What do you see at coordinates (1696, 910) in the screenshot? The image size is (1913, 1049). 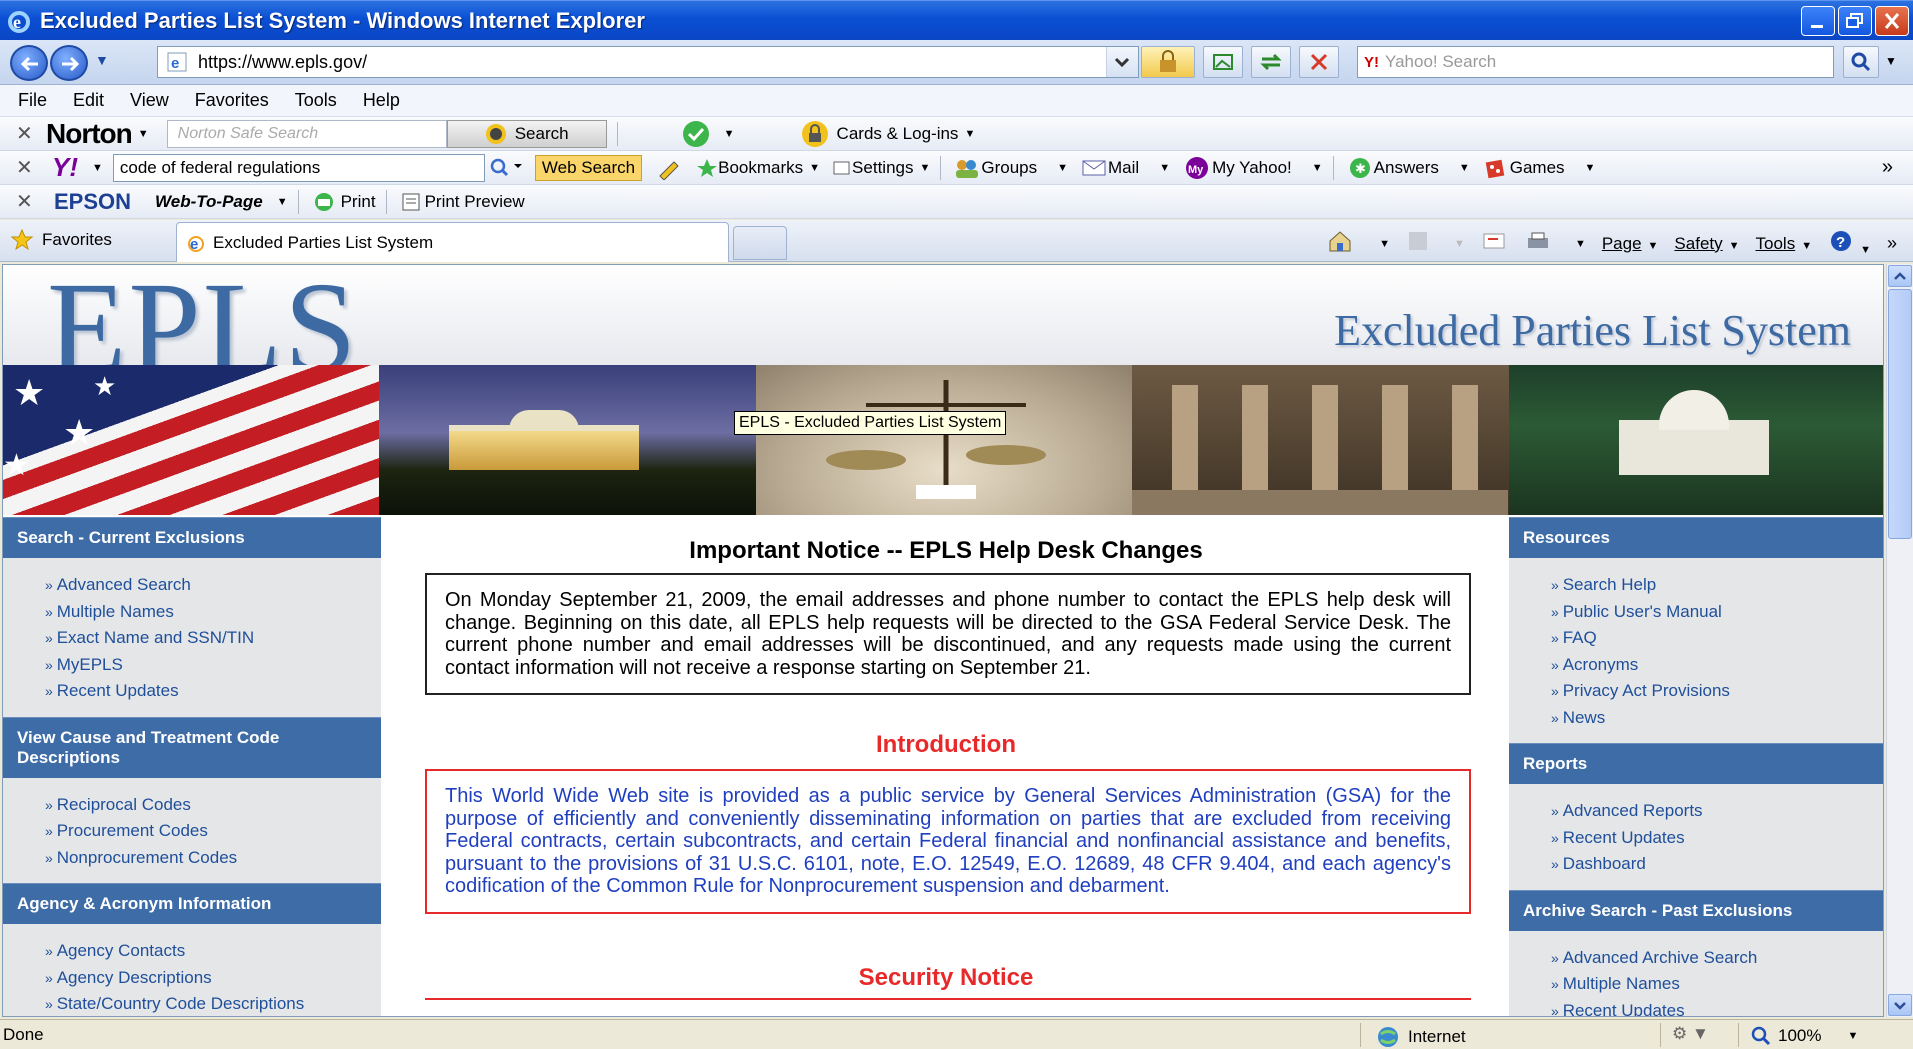 I see `section-header-archive: Archive Search - Past Exclusions` at bounding box center [1696, 910].